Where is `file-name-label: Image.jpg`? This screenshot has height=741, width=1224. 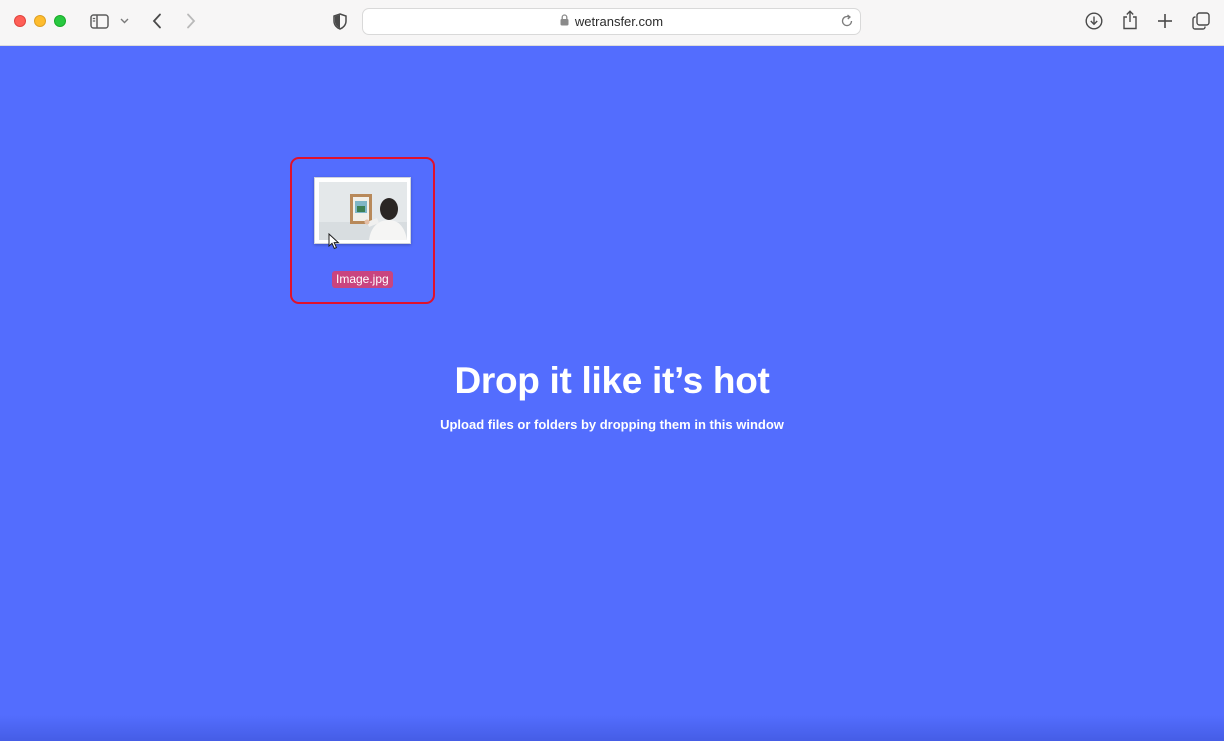 file-name-label: Image.jpg is located at coordinates (362, 279).